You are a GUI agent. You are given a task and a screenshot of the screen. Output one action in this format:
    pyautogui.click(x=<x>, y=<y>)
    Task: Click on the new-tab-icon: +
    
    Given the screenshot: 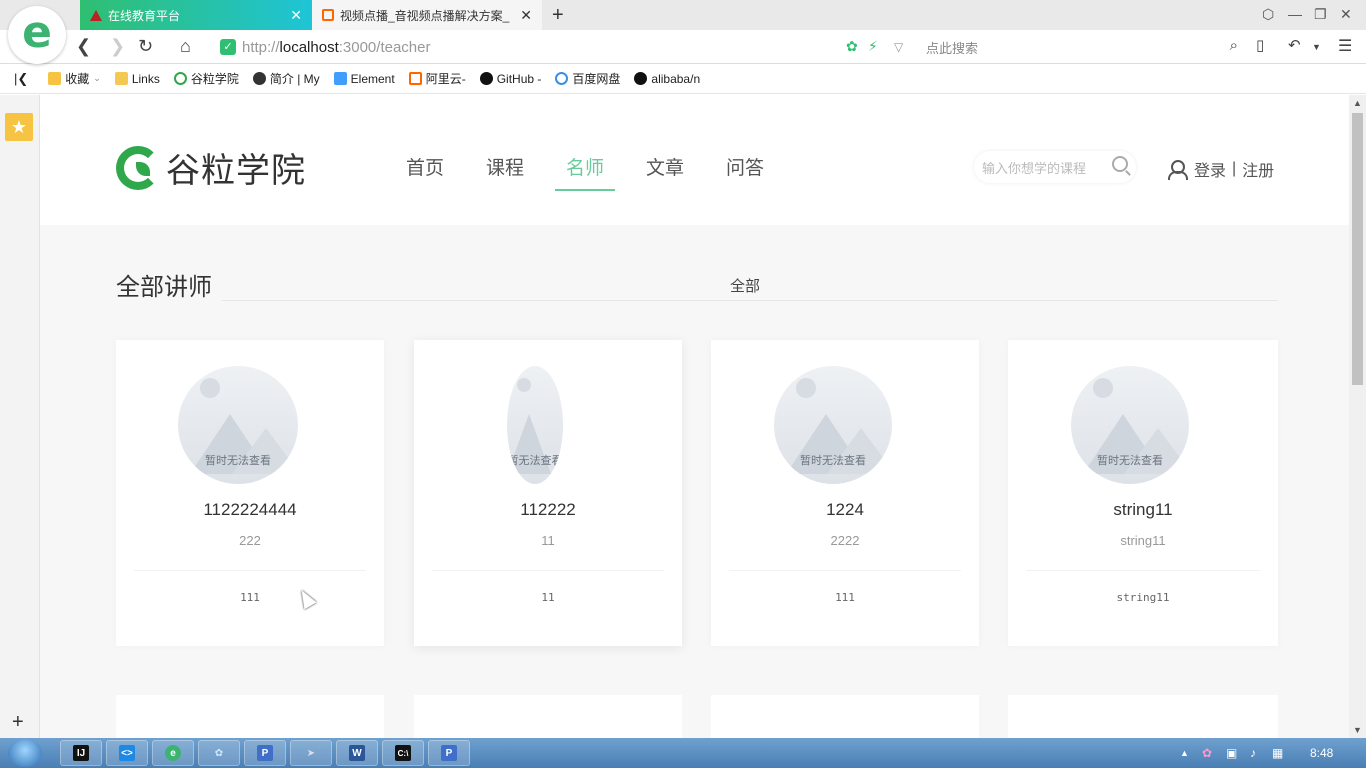 What is the action you would take?
    pyautogui.click(x=558, y=15)
    